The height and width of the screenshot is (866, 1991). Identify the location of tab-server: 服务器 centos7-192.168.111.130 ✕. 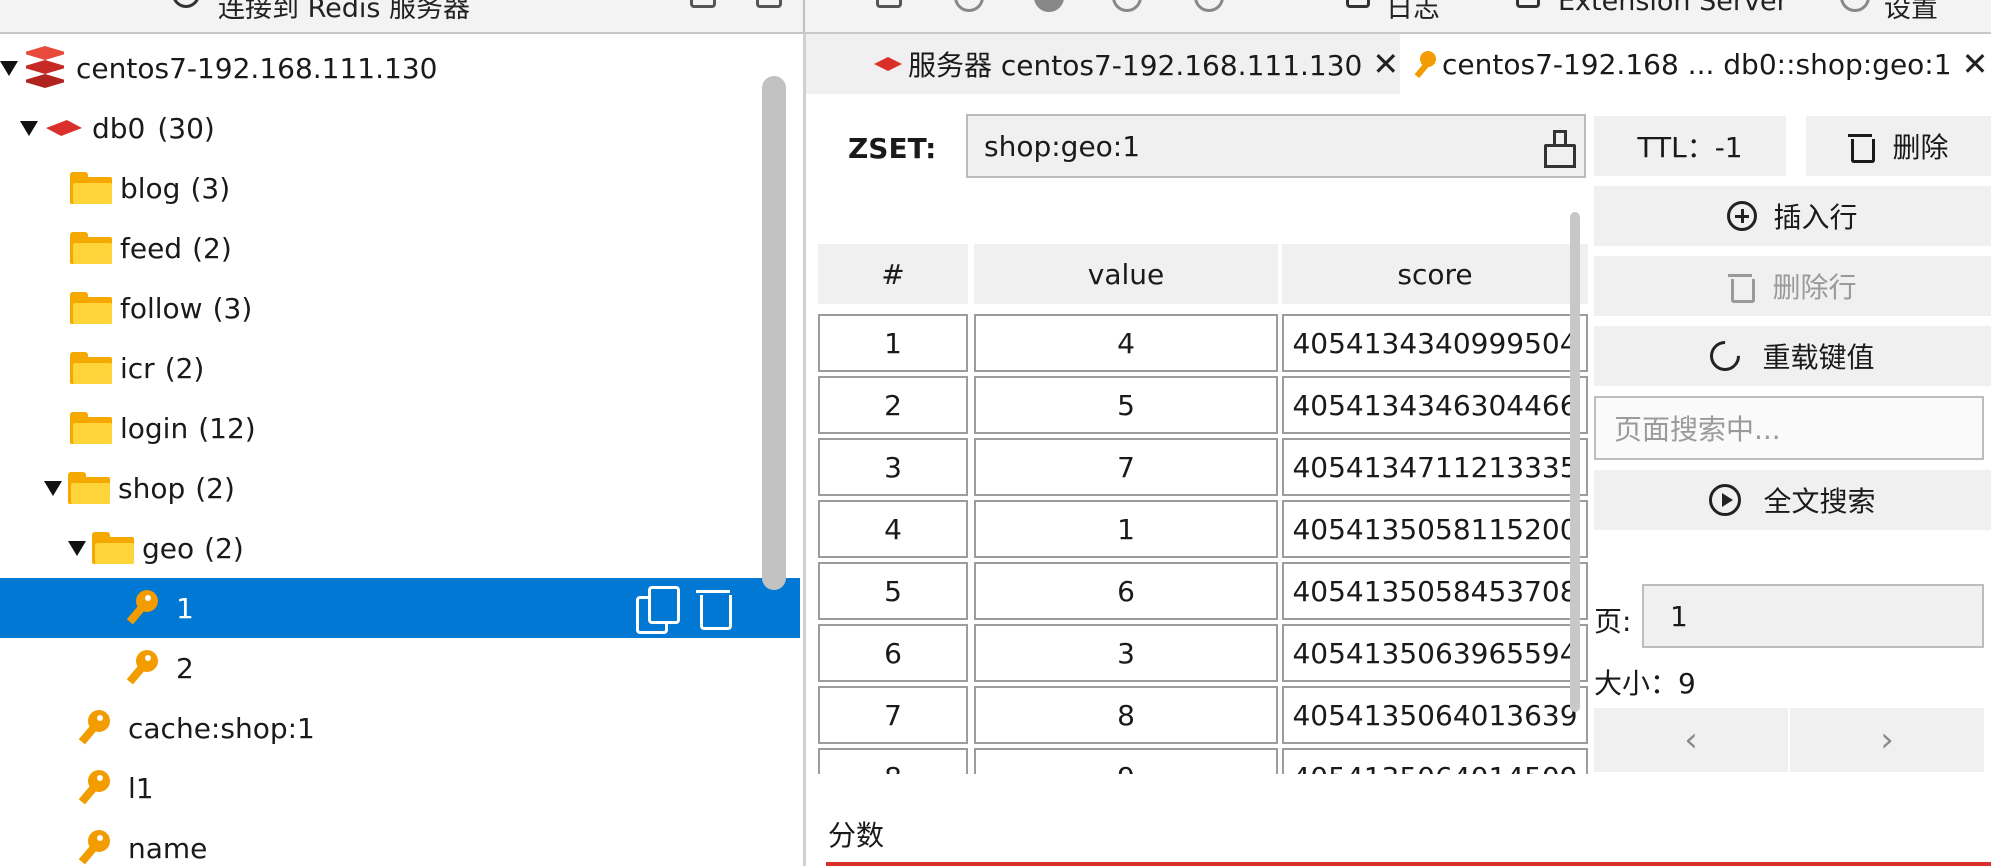
(1140, 64).